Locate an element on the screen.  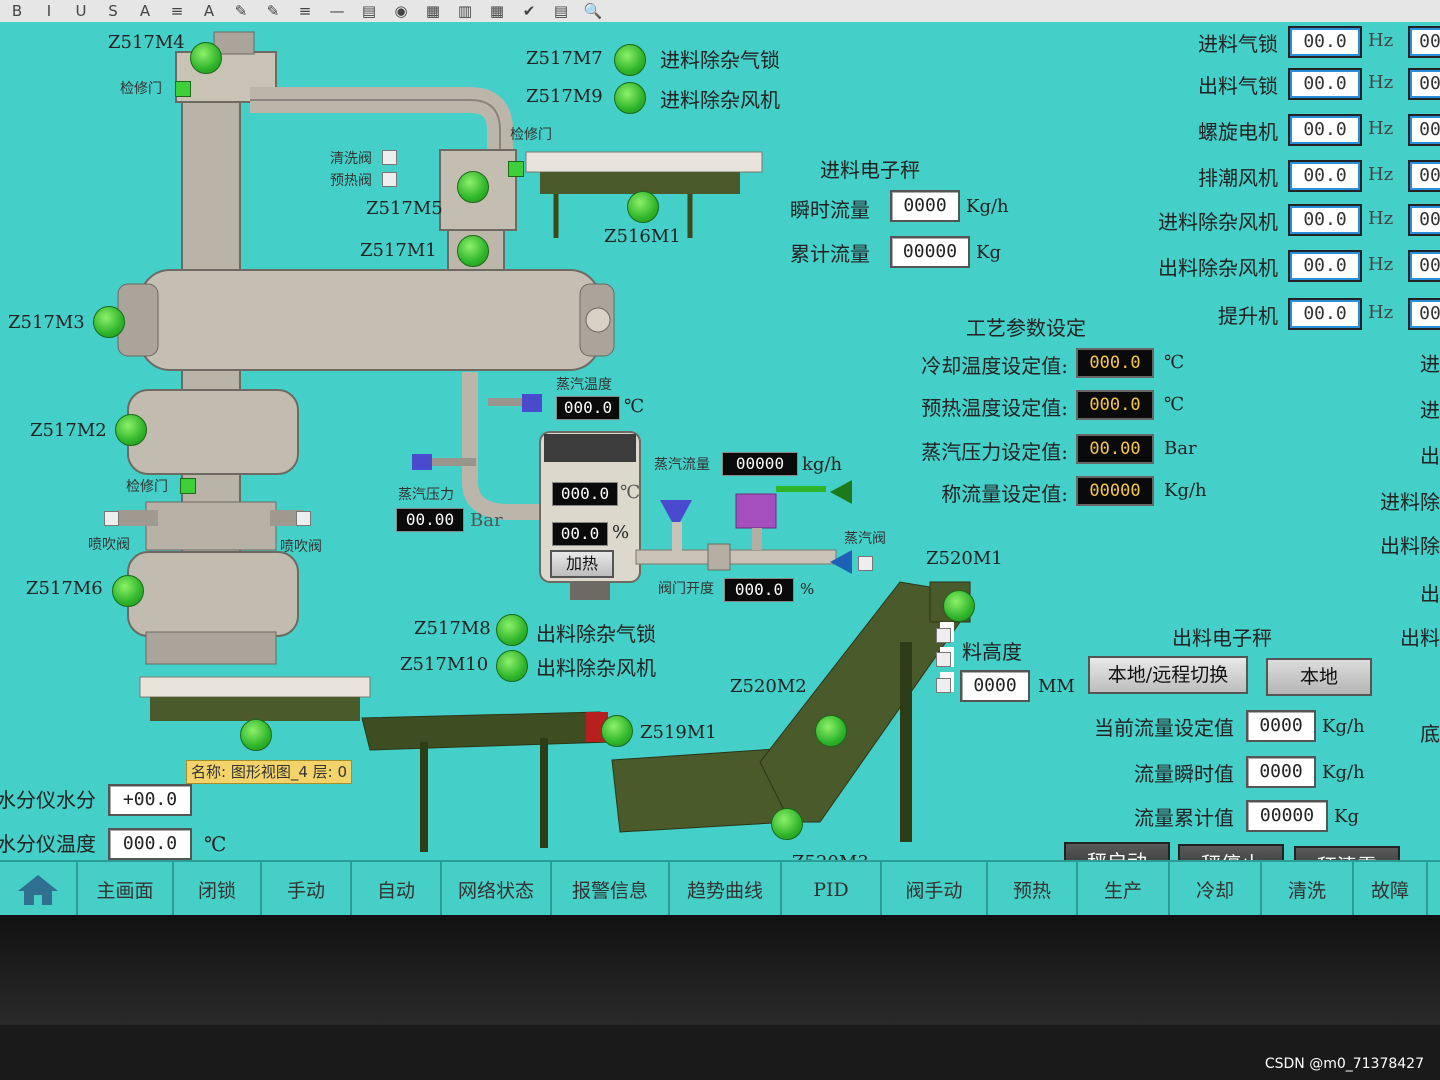
motor-label: 螺旋电机 is located at coordinates (1238, 132).